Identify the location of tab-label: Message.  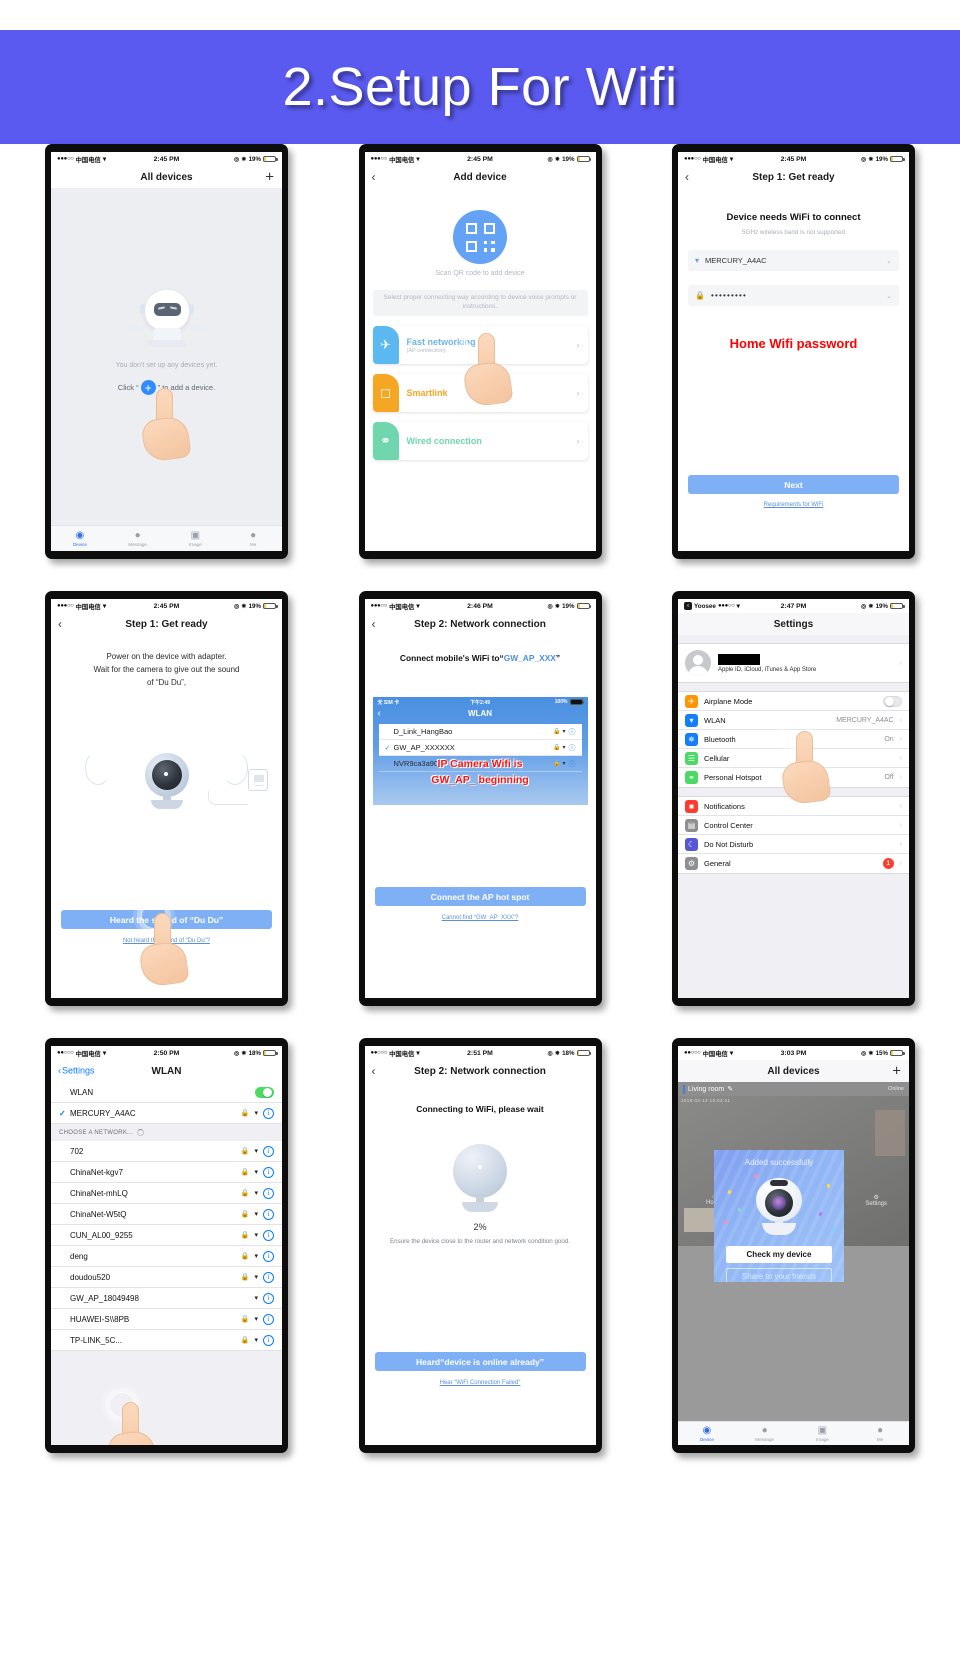
(764, 1439).